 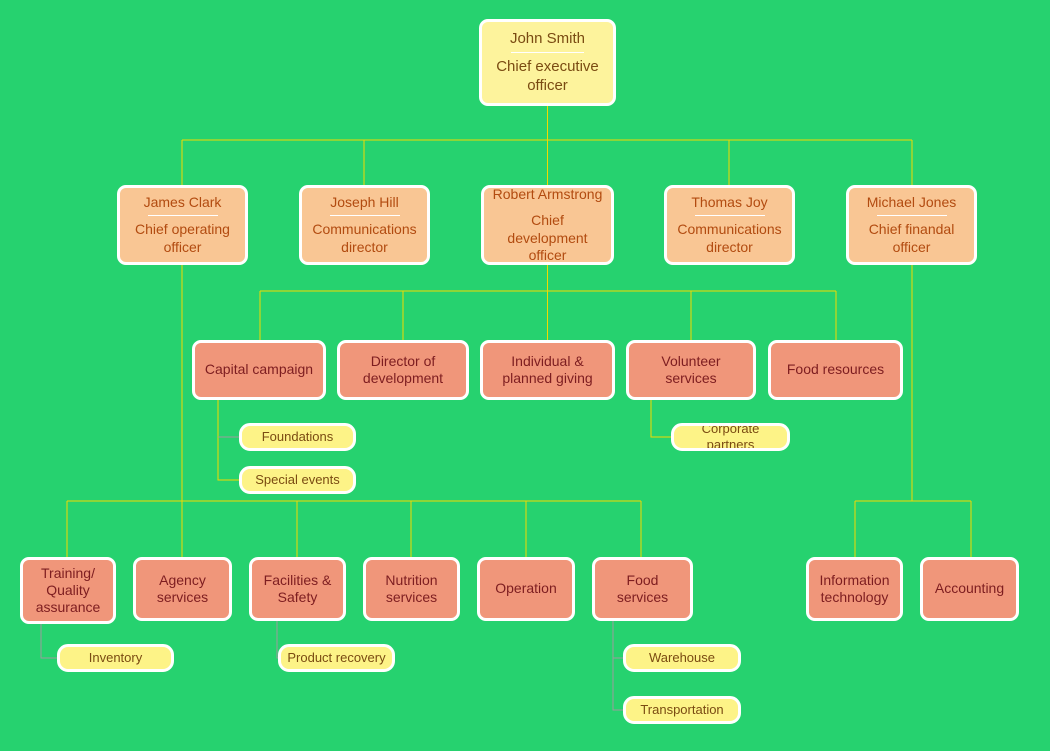 I want to click on org-node-foundations: Foundations, so click(x=297, y=437).